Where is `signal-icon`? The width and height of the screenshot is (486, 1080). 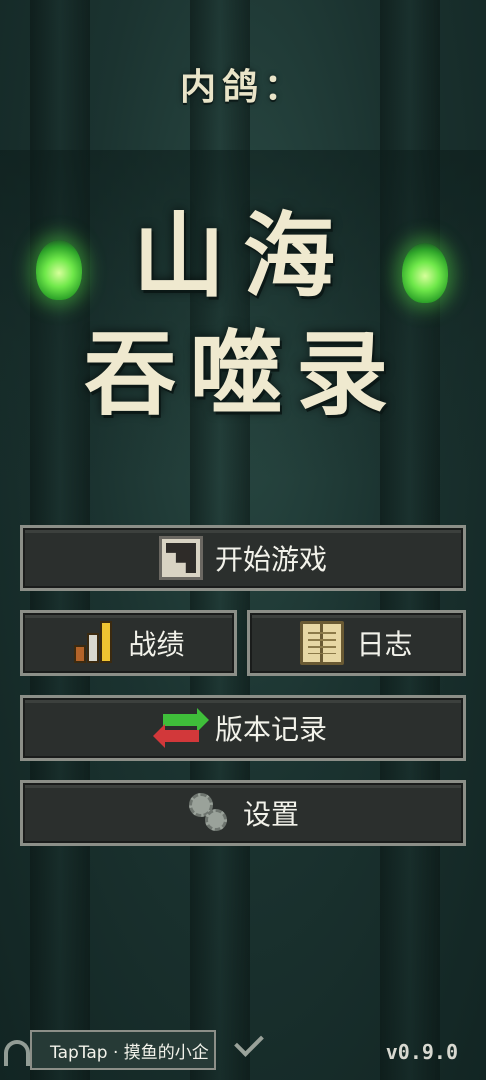 signal-icon is located at coordinates (17, 1053).